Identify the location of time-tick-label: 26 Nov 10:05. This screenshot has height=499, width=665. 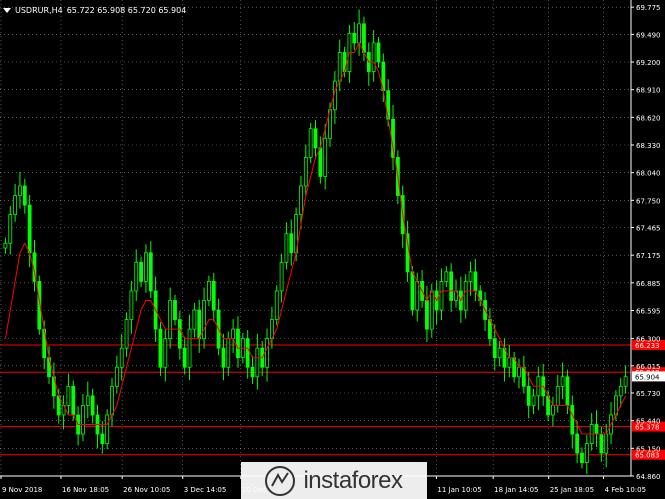
(146, 490).